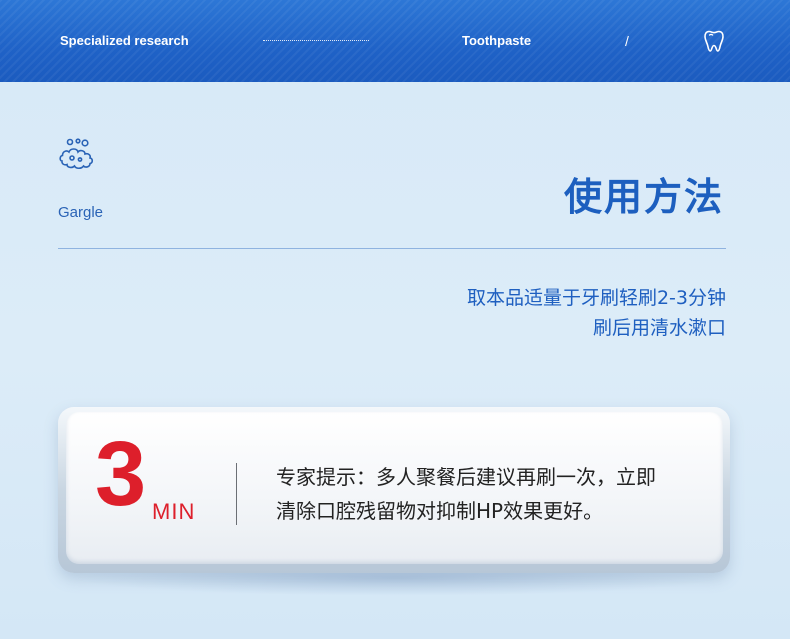 This screenshot has width=790, height=639. What do you see at coordinates (174, 511) in the screenshot?
I see `minutes-unit: MIN` at bounding box center [174, 511].